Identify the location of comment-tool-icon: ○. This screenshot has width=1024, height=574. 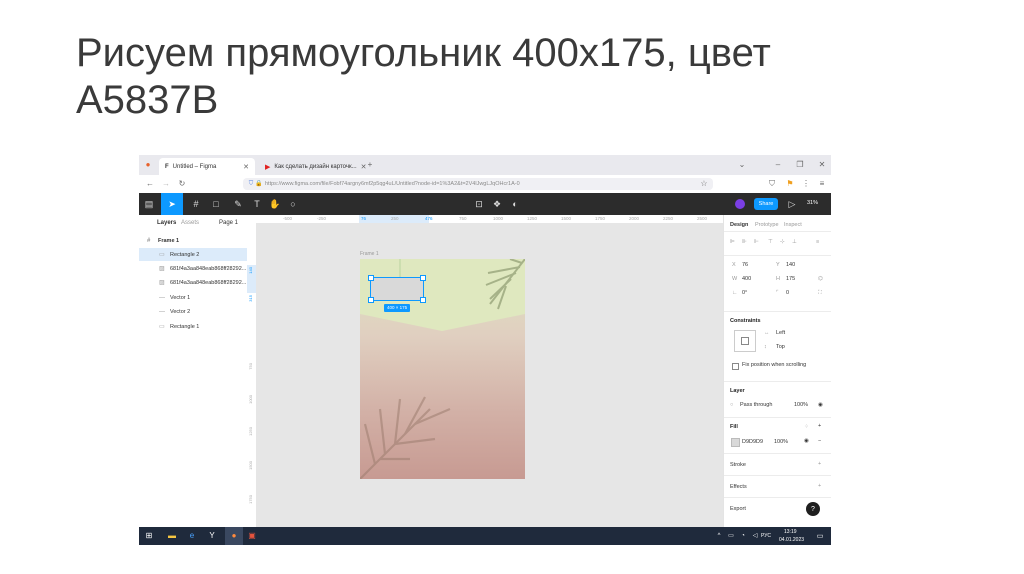
(293, 204).